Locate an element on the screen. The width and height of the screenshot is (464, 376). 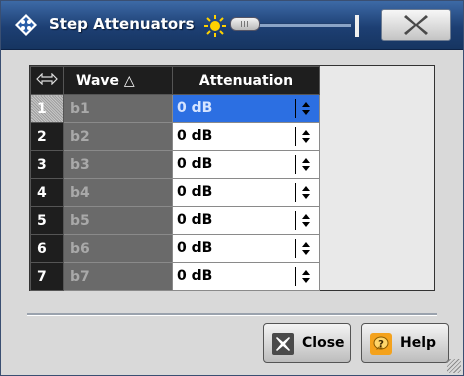
table-row: 1 b1 0 dB is located at coordinates (175, 108).